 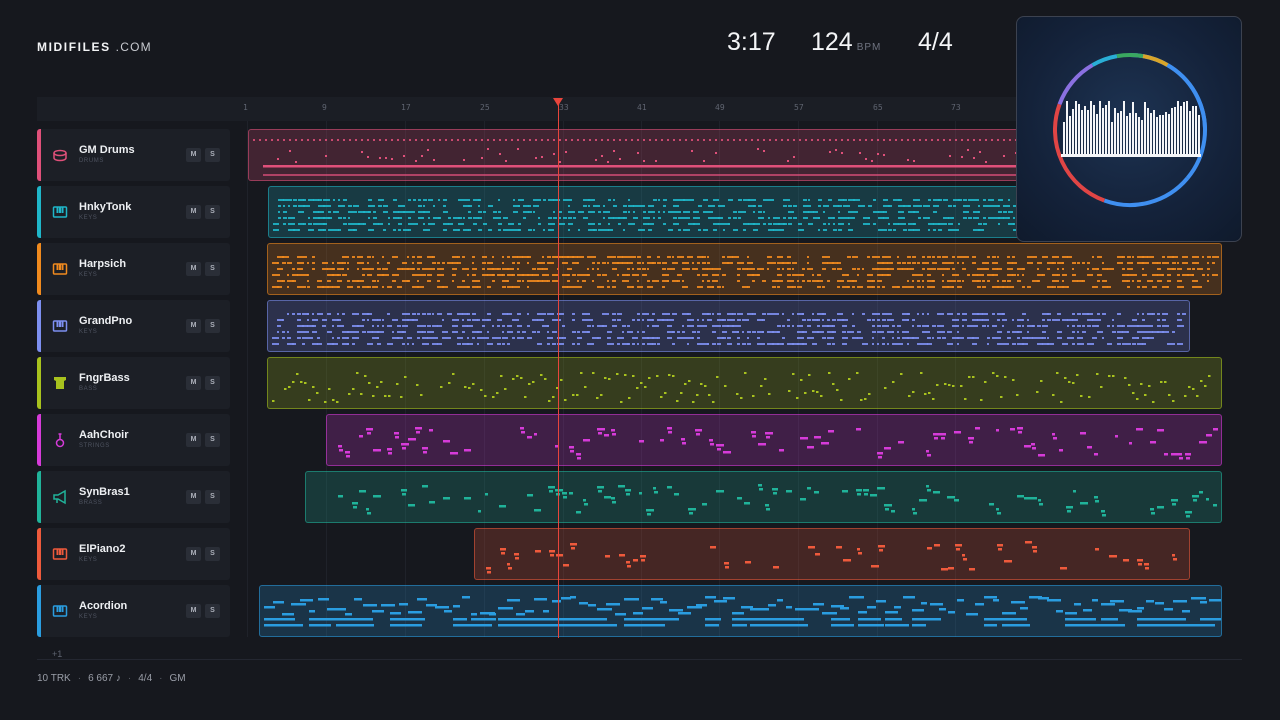 What do you see at coordinates (639, 659) in the screenshot?
I see `footer-divider` at bounding box center [639, 659].